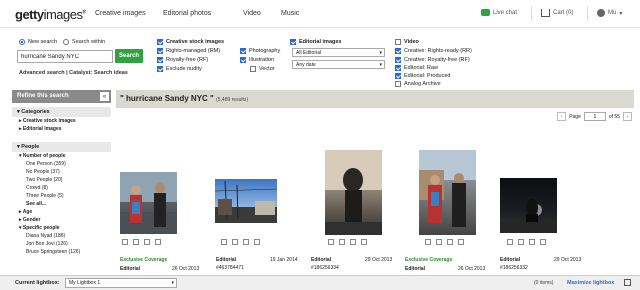  Describe the element at coordinates (61, 244) in the screenshot. I see `refine-option: Jon Bon Jovi (126)` at that location.